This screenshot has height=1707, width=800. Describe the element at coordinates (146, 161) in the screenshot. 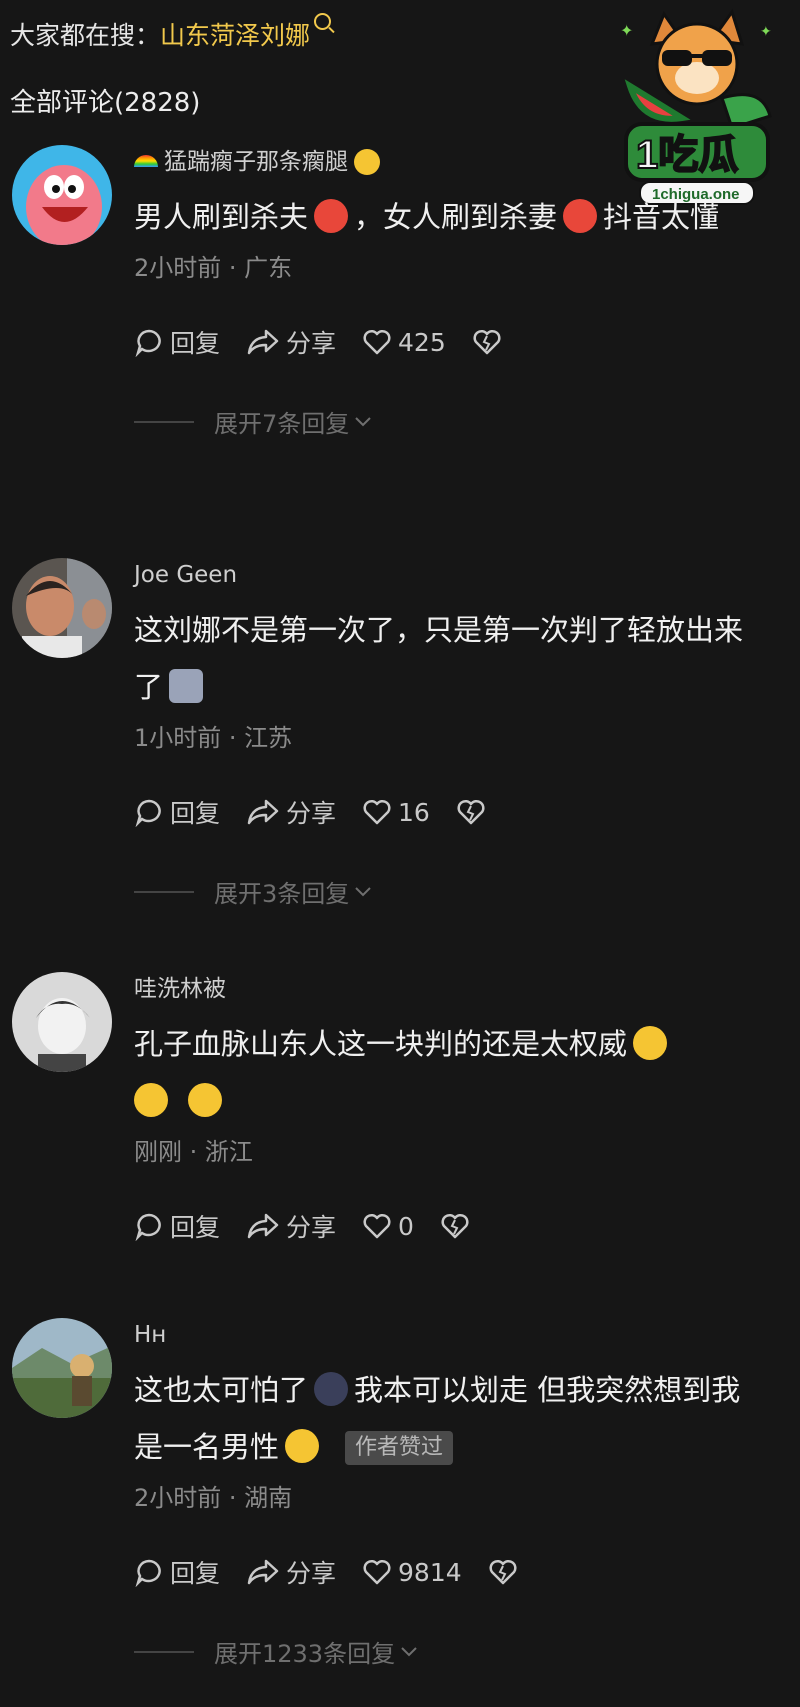

I see `rainbow-icon` at that location.